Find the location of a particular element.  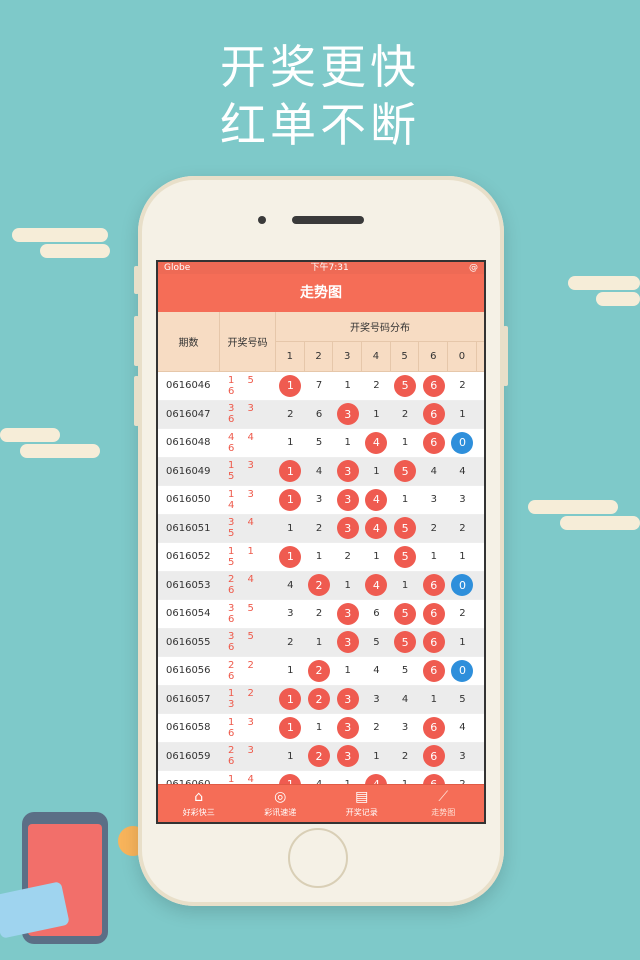

table-row: 0616047 3 3 6 2 6 3 1 2 6 1 is located at coordinates (321, 414).